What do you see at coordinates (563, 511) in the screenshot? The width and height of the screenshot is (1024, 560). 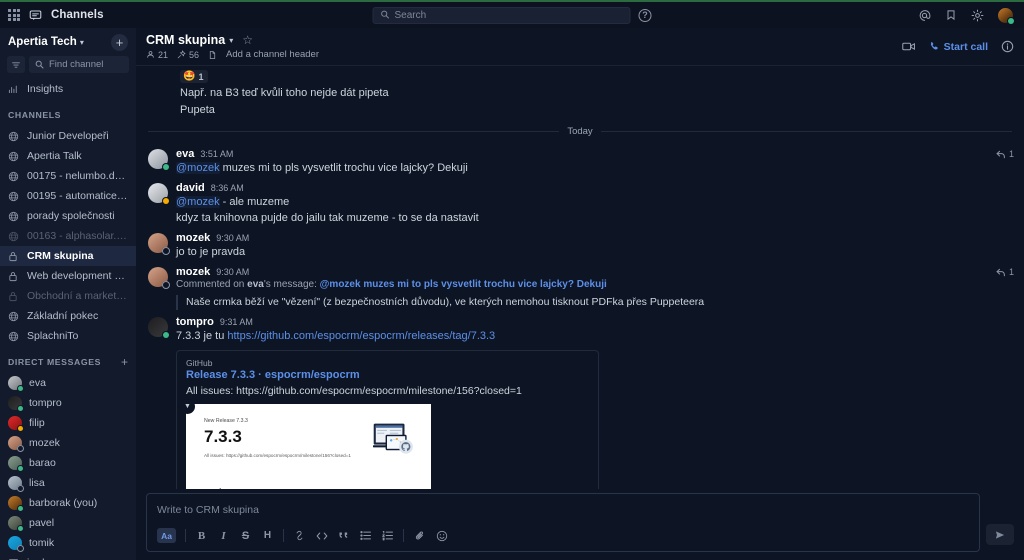 I see `message-input: Write to CRM skupina` at bounding box center [563, 511].